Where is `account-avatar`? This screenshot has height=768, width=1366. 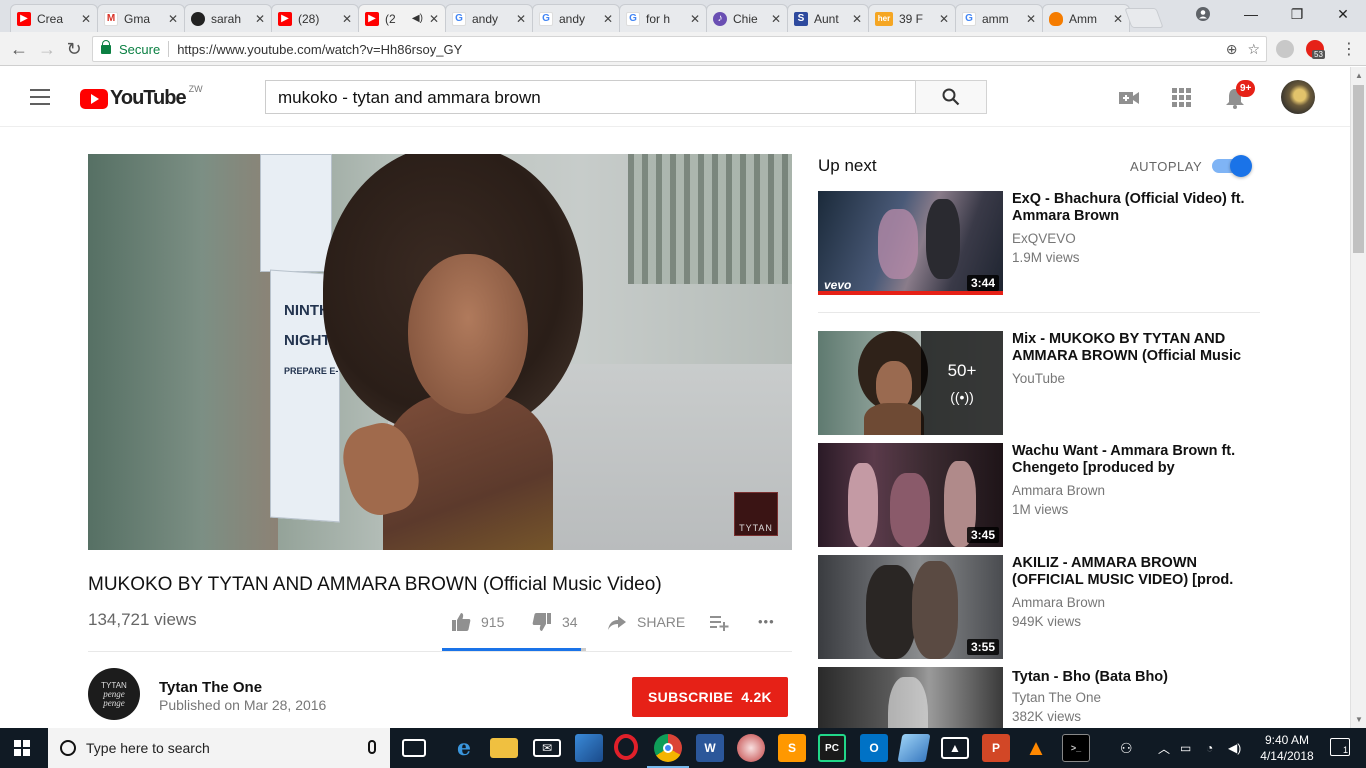
account-avatar is located at coordinates (1298, 97).